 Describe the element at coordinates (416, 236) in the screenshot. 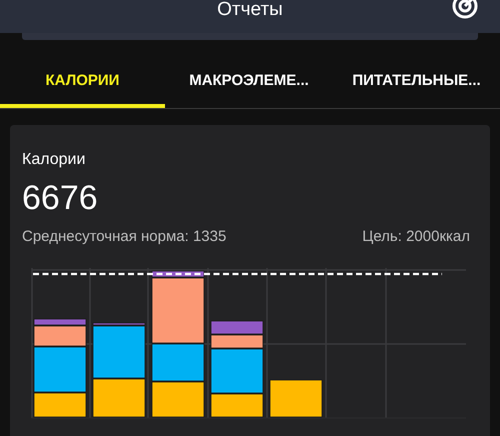

I see `calorie-goal: Цель: 2000ккал` at that location.